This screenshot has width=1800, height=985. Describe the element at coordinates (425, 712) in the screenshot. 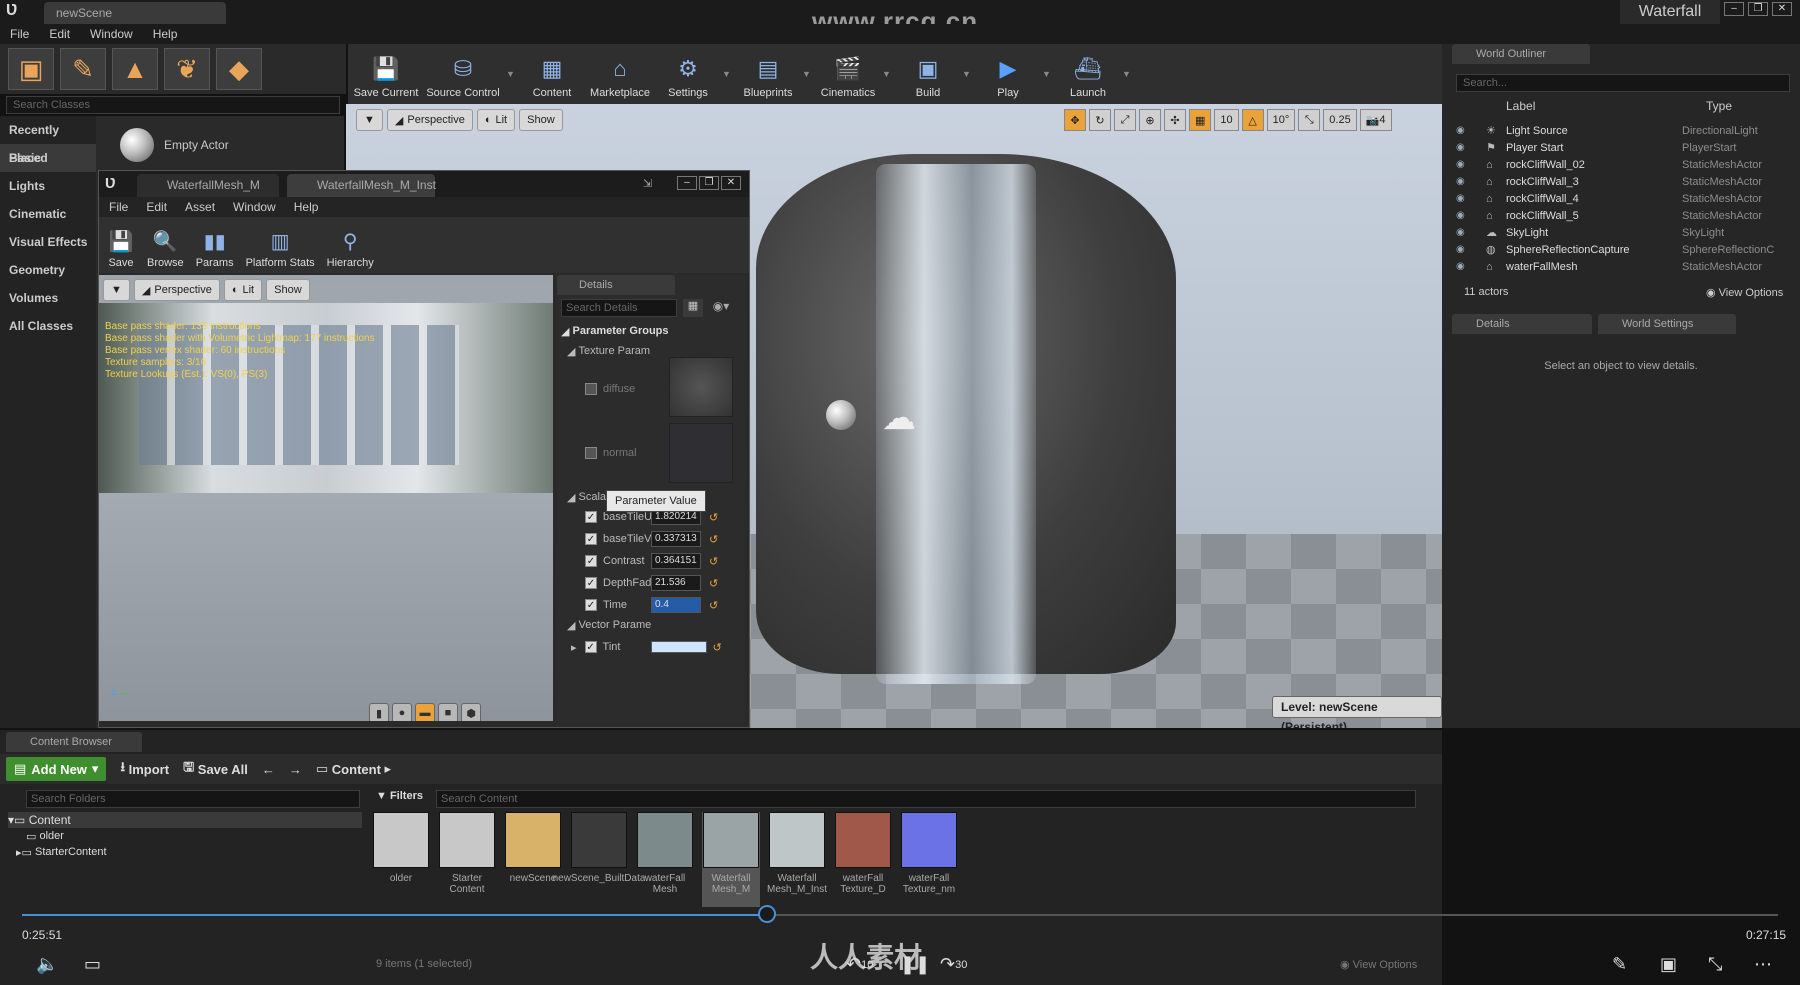

I see `plane-preview-icon: ▬` at that location.